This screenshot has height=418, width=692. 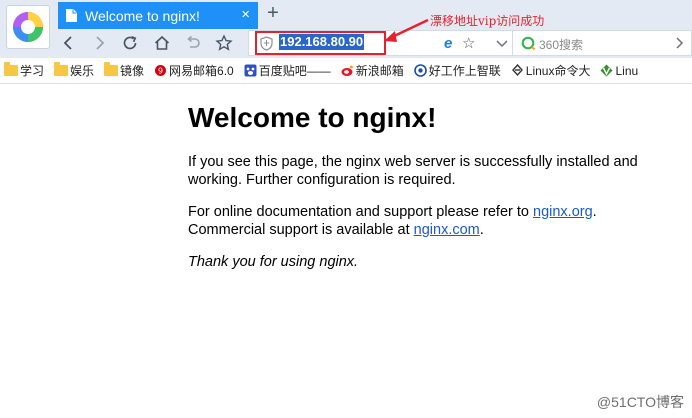 I want to click on star-icon, so click(x=224, y=42).